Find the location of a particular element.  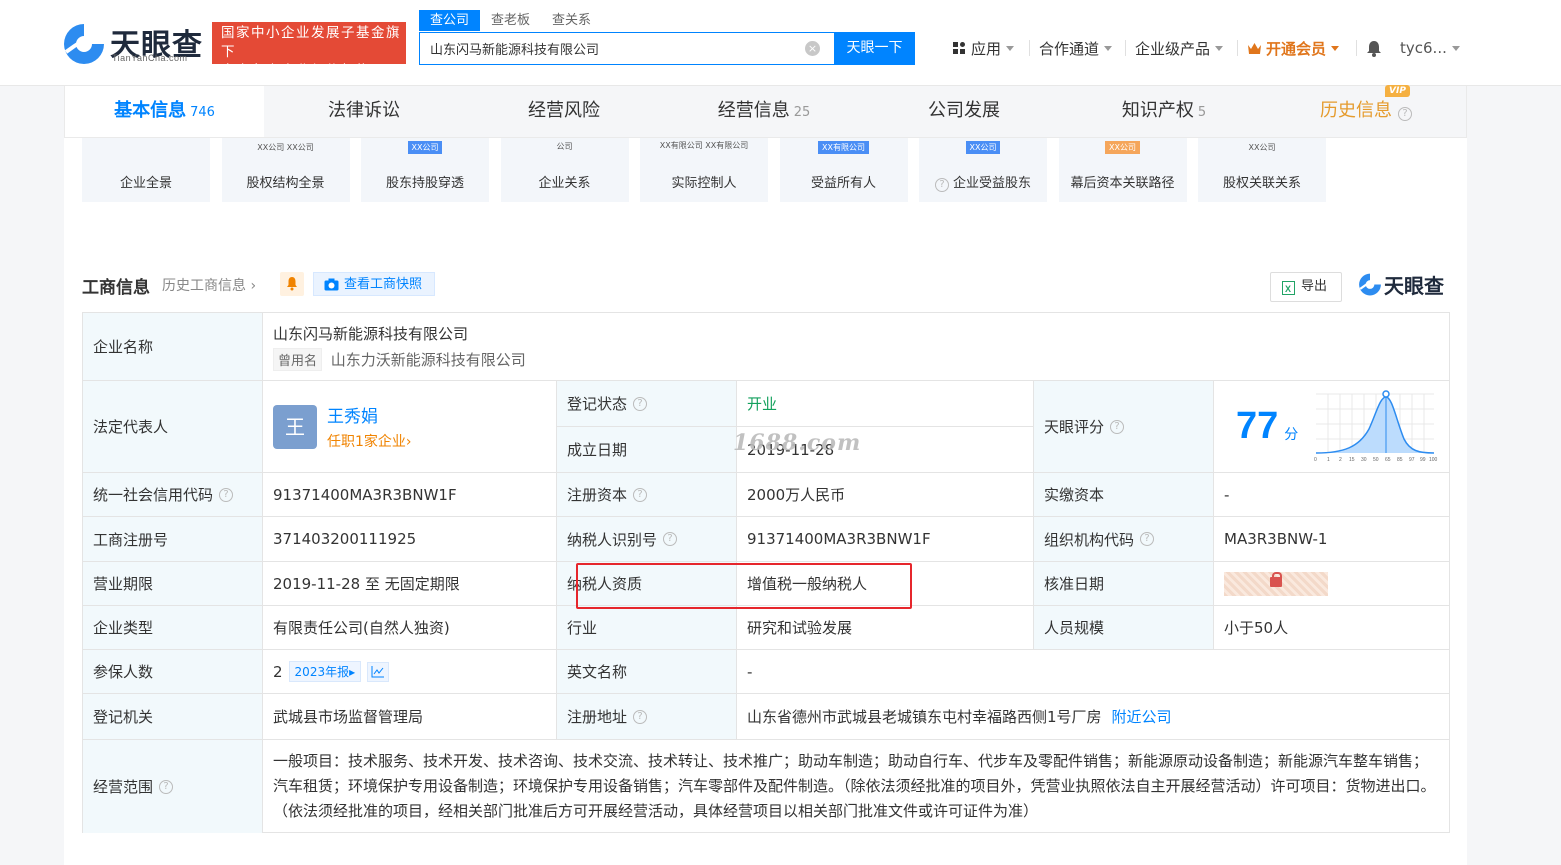

annual-report-link: 2023年报▸ is located at coordinates (325, 671).